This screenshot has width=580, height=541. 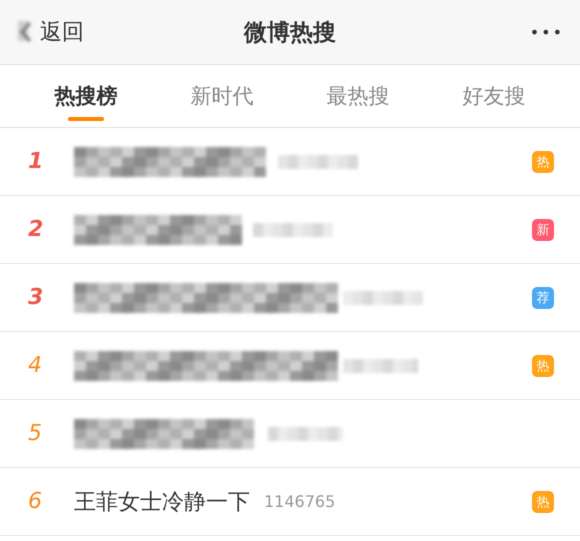 I want to click on hot-search-row: 4 热, so click(x=290, y=366).